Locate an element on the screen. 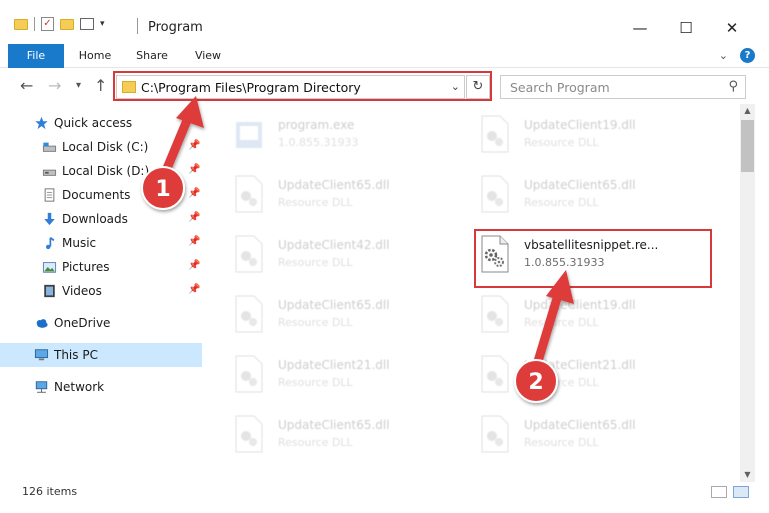 The height and width of the screenshot is (513, 769). download-icon is located at coordinates (49, 219).